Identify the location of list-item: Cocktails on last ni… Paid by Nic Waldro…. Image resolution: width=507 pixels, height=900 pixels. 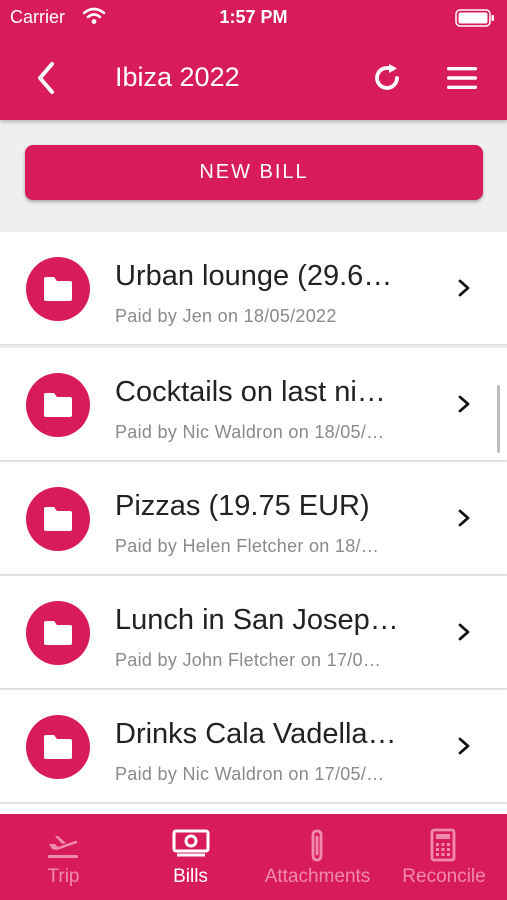
(253, 404).